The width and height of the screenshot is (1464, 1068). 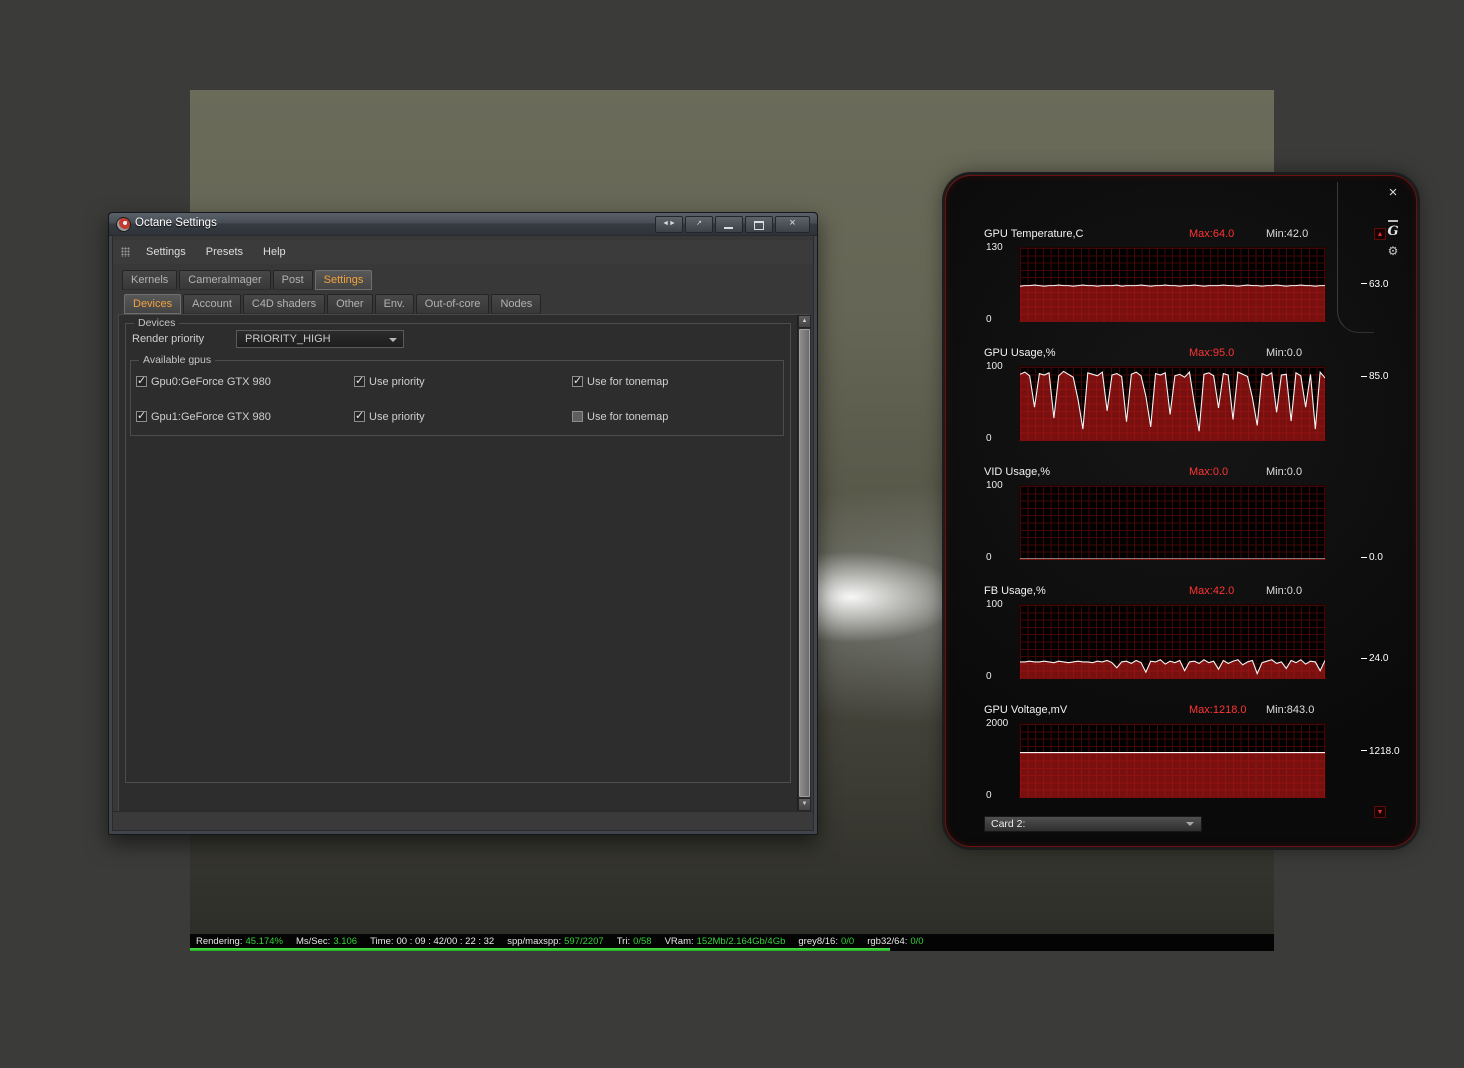 What do you see at coordinates (577, 416) in the screenshot?
I see `gpu1-use-tonemap-checkbox: ✓` at bounding box center [577, 416].